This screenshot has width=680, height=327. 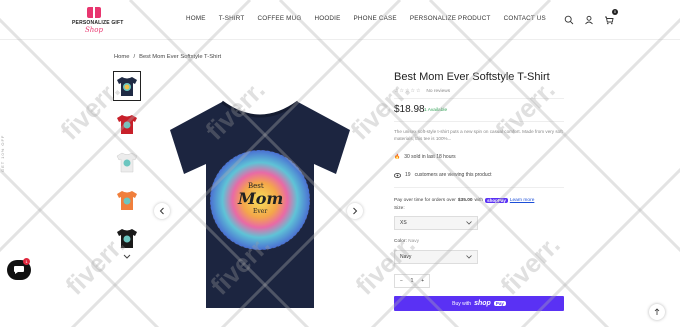 I want to click on size-select: XS, so click(x=436, y=223).